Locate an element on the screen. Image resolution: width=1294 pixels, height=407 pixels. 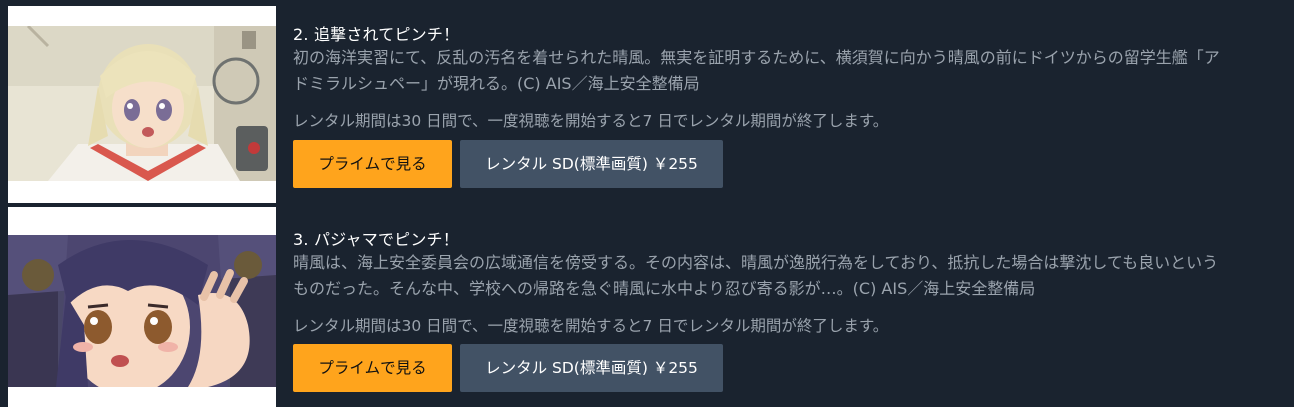
synopsis-line: ドミラルシュペー」が現れる。(C) AIS／海上安全整備局 is located at coordinates (496, 83).